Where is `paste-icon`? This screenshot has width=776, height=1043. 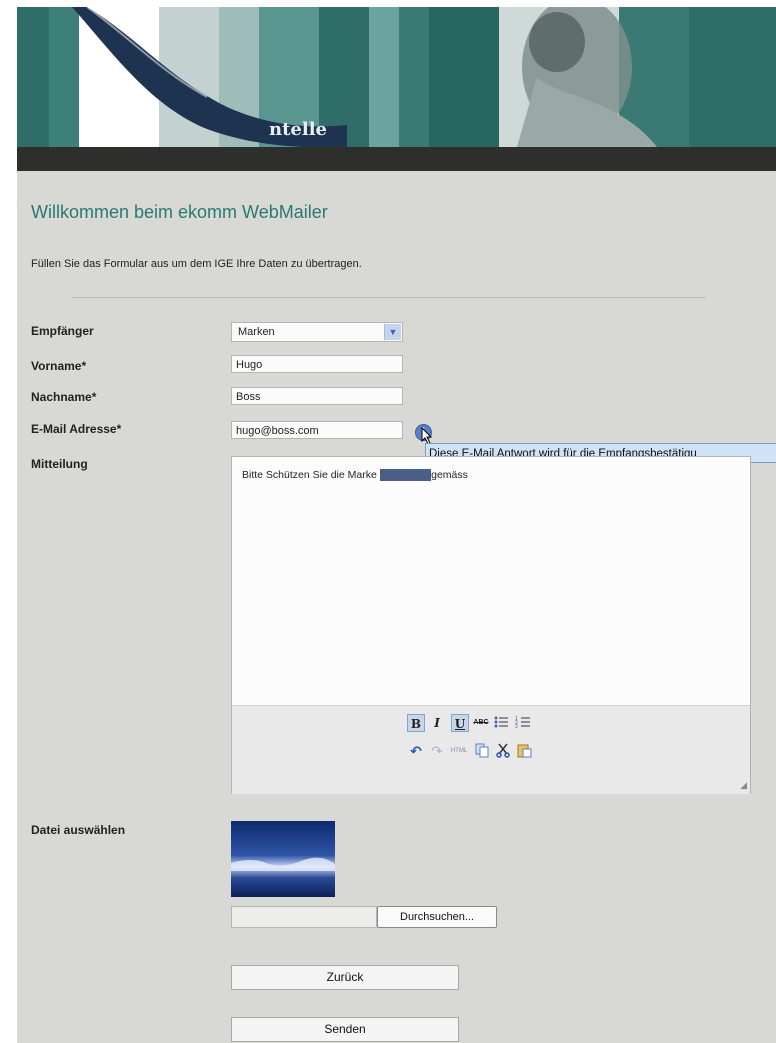 paste-icon is located at coordinates (524, 751).